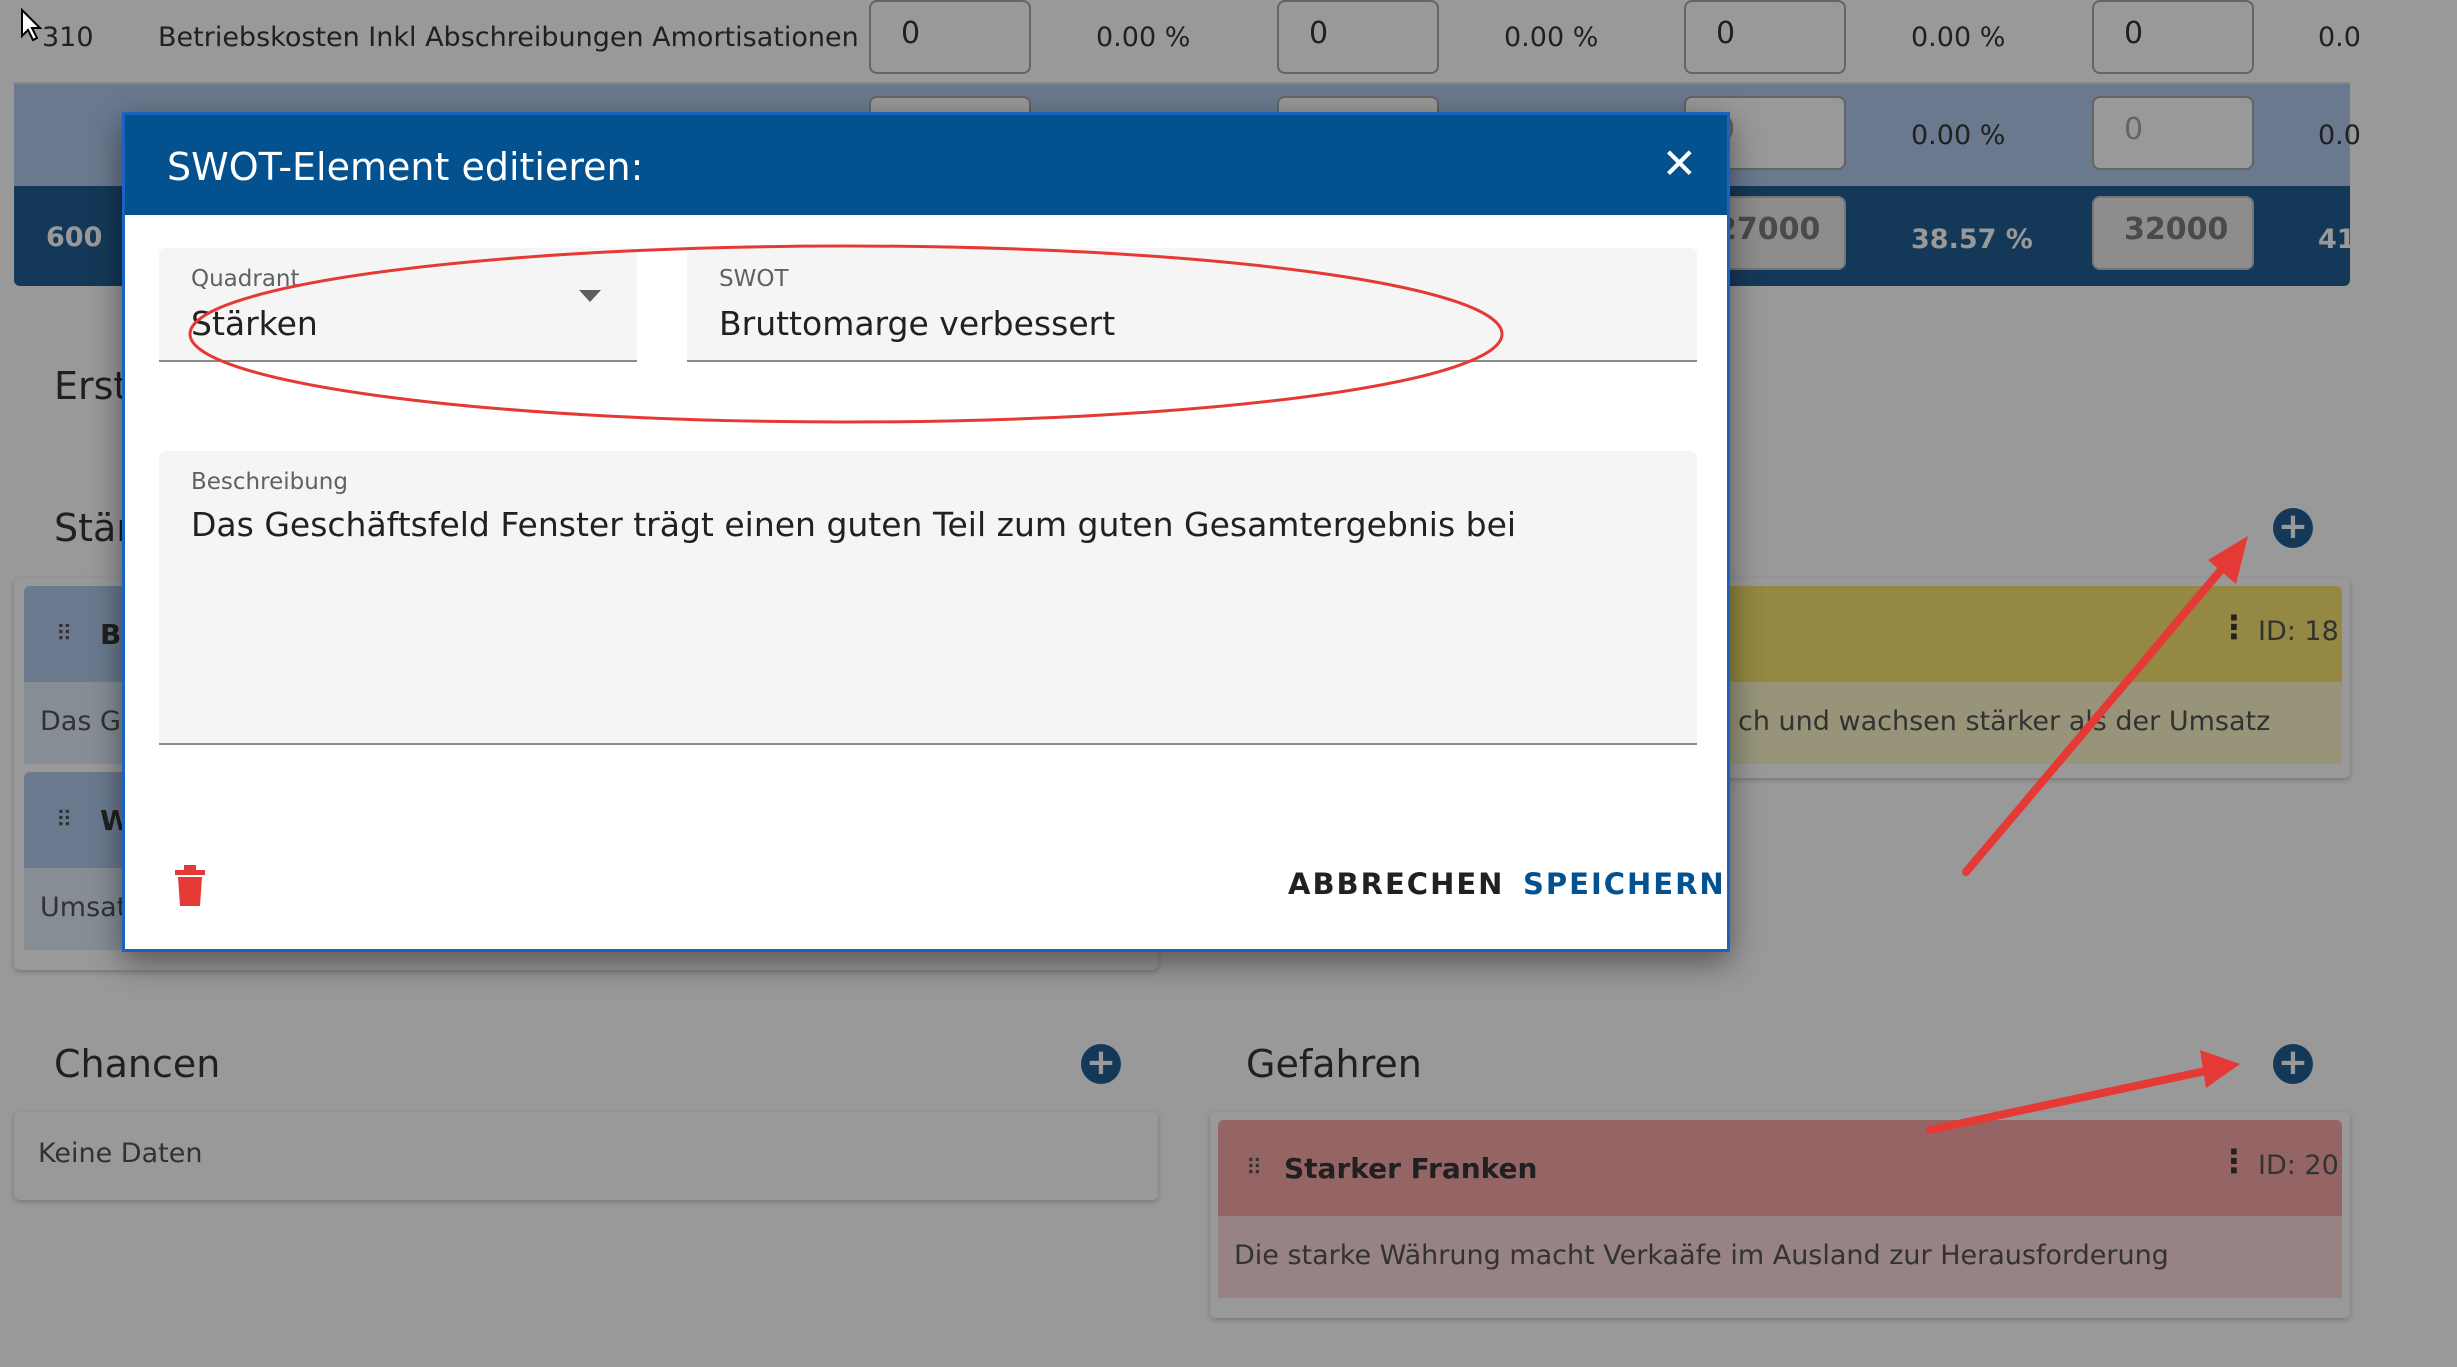 This screenshot has width=2457, height=1367. What do you see at coordinates (32, 25) in the screenshot?
I see `cursor-icon` at bounding box center [32, 25].